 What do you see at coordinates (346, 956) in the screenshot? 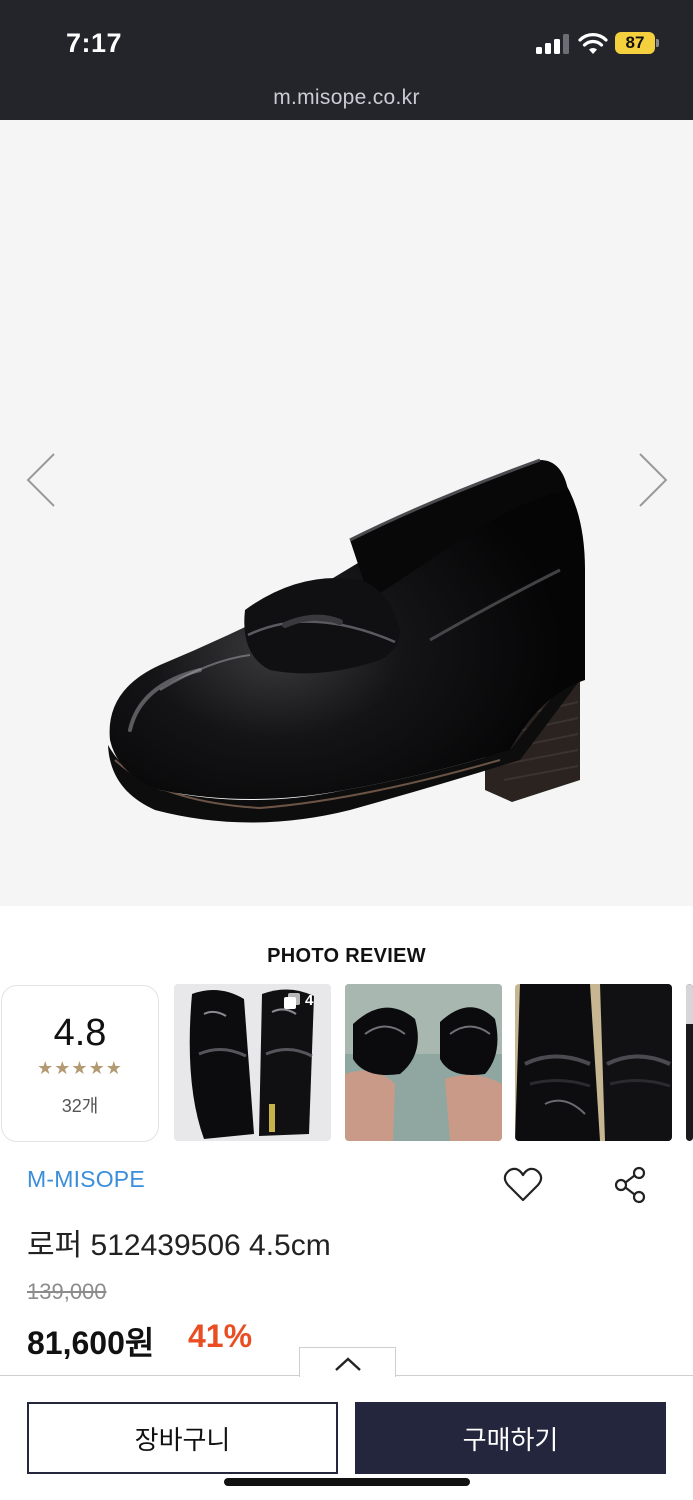
I see `photo-review-title: PHOTO REVIEW` at bounding box center [346, 956].